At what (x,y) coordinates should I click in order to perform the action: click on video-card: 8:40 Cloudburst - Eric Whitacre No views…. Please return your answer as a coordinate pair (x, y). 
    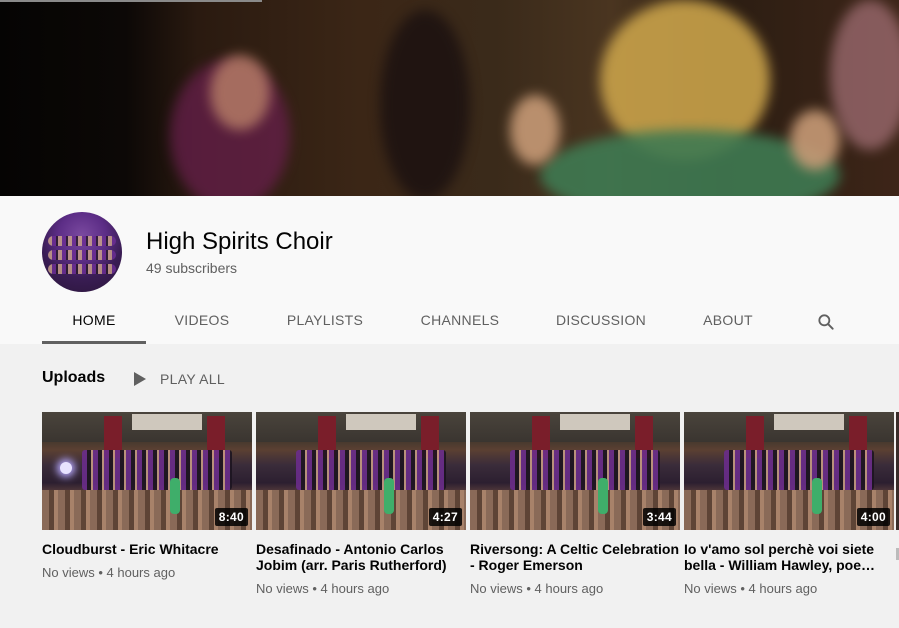
    Looking at the image, I should click on (147, 496).